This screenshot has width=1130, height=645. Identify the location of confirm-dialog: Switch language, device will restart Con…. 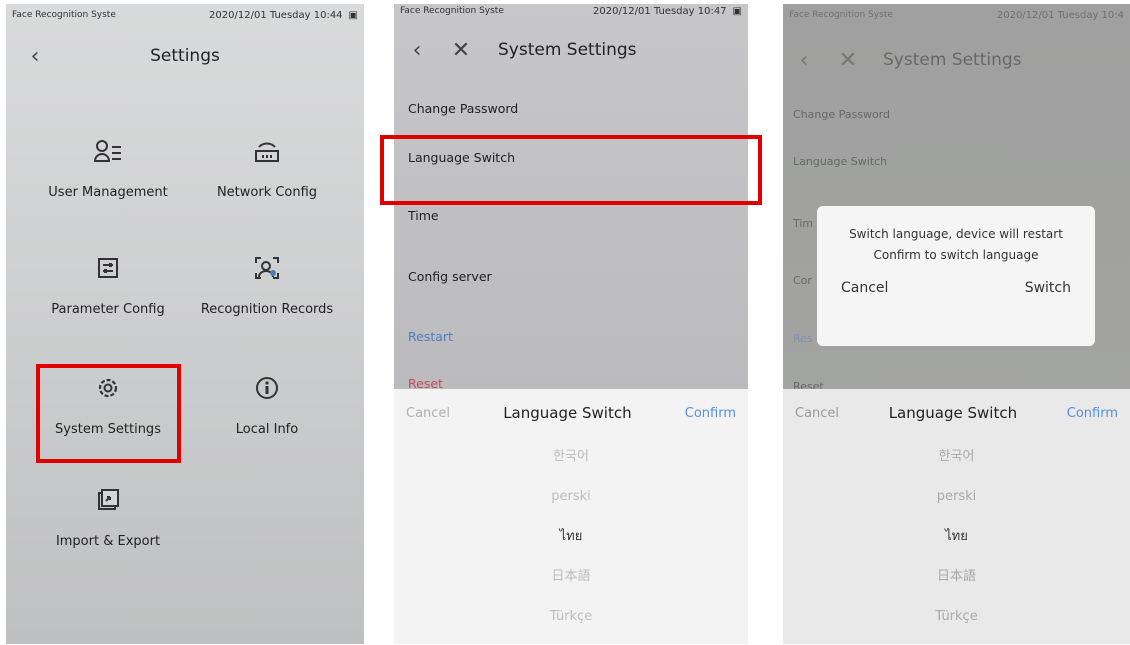
(956, 276).